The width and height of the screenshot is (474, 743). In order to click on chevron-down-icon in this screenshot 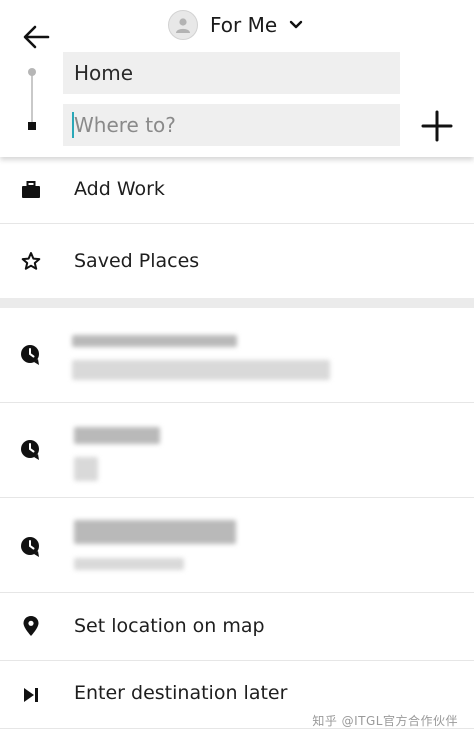, I will do `click(296, 24)`.